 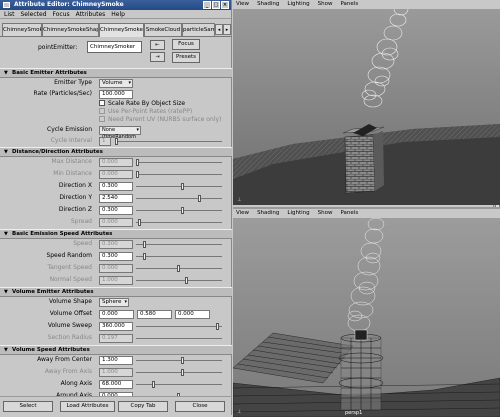 I want to click on copy-tab-button: Copy Tab, so click(x=143, y=406).